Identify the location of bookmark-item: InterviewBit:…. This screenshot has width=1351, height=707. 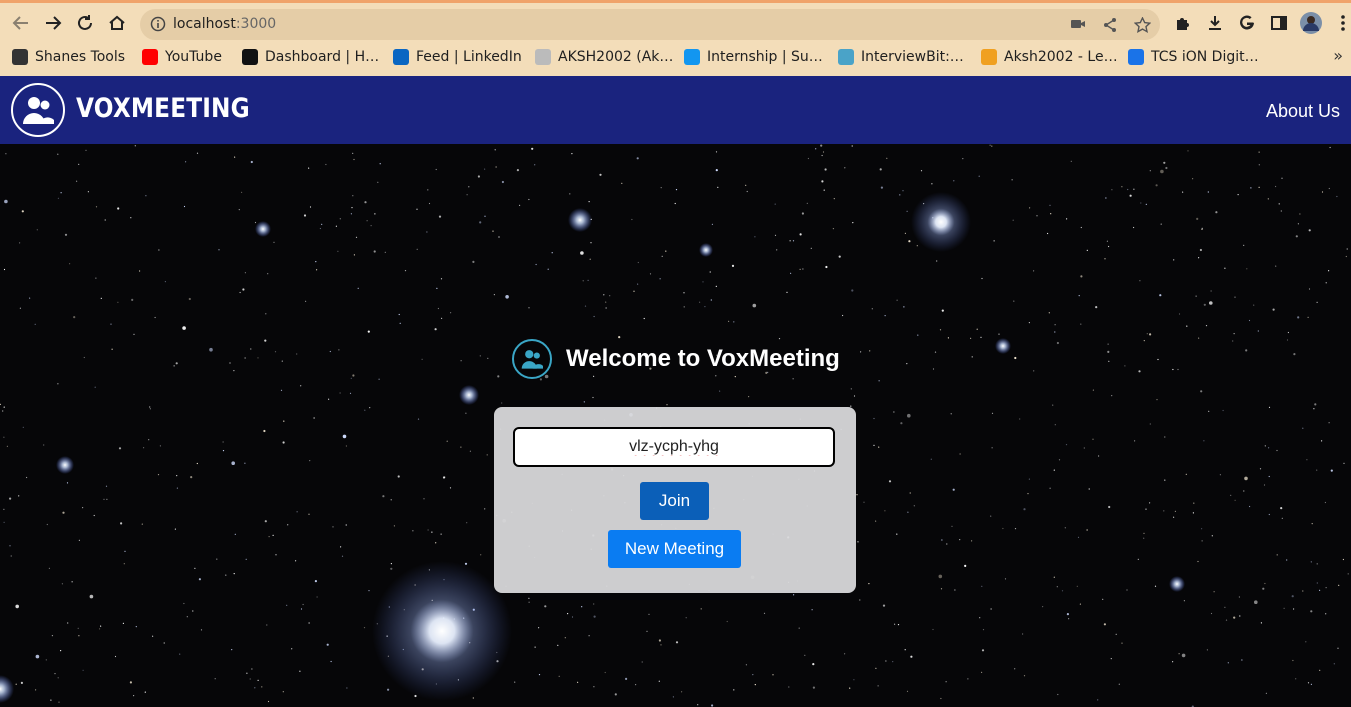
(901, 57).